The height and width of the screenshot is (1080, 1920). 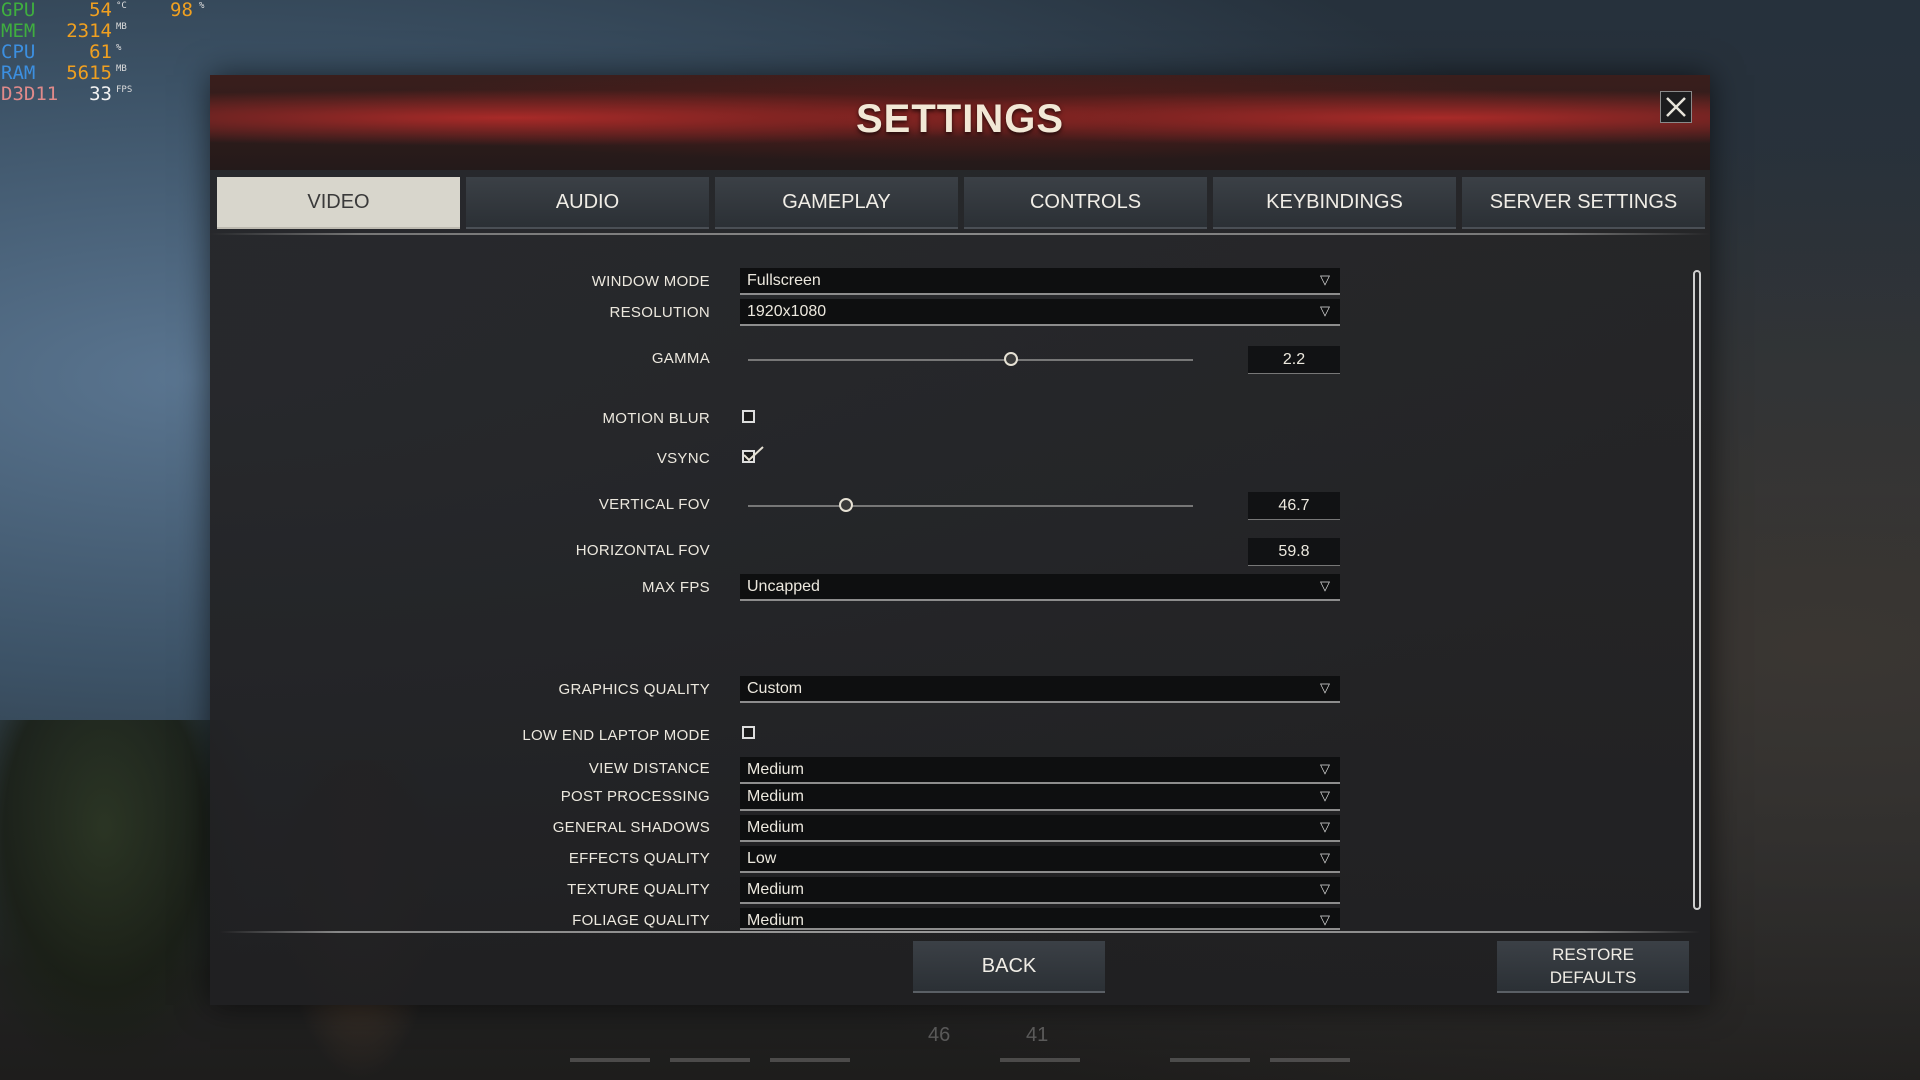 I want to click on post-processing-dropdown: Medium ▽, so click(x=1040, y=797).